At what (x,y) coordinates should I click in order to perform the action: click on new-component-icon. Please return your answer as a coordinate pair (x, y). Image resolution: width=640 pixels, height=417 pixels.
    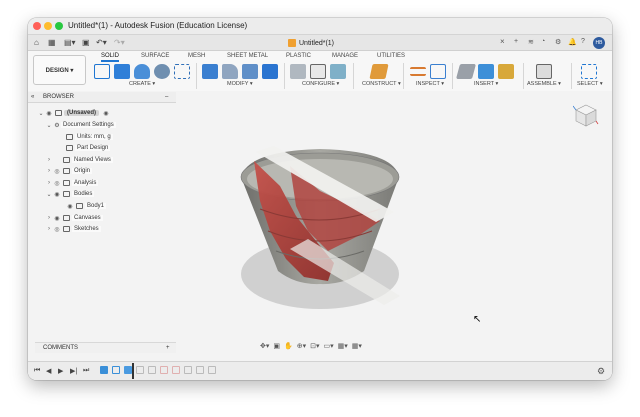
    Looking at the image, I should click on (544, 71).